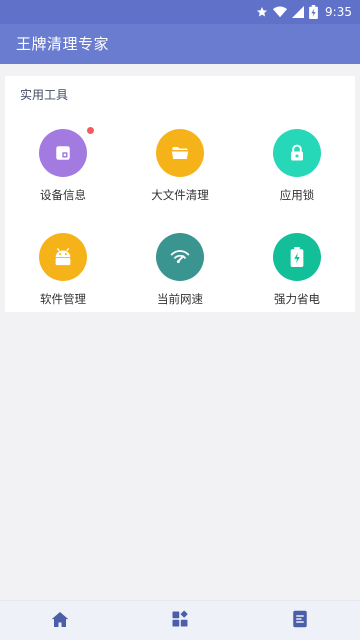 The height and width of the screenshot is (640, 360). What do you see at coordinates (180, 257) in the screenshot?
I see `wifi-speed-icon` at bounding box center [180, 257].